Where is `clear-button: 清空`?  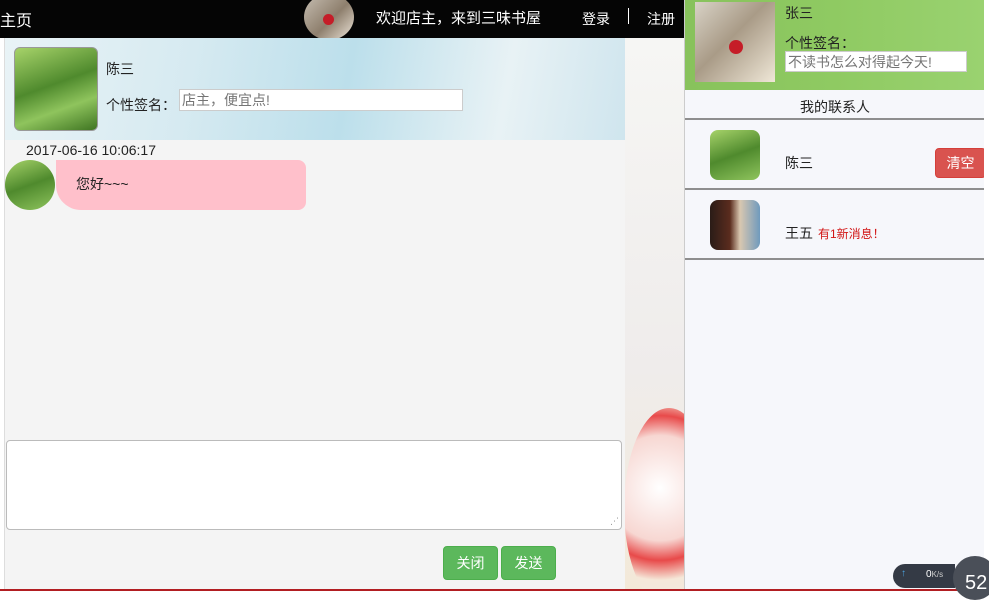 clear-button: 清空 is located at coordinates (960, 163).